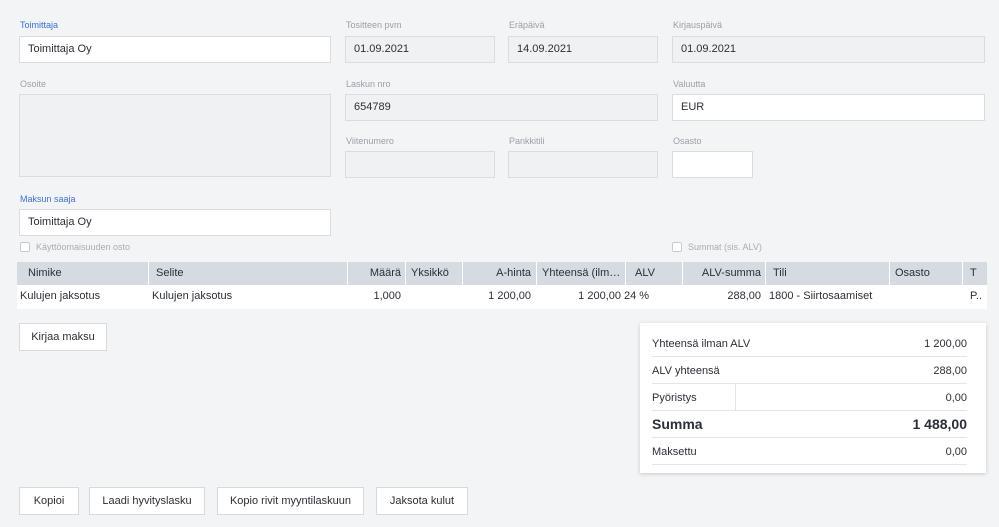 Image resolution: width=999 pixels, height=527 pixels. I want to click on address-label: Osoite, so click(33, 84).